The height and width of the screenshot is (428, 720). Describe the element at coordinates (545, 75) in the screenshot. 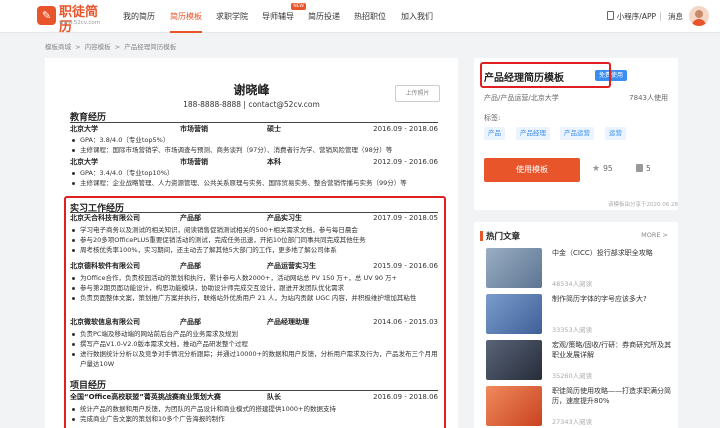

I see `highlight-box-title` at that location.